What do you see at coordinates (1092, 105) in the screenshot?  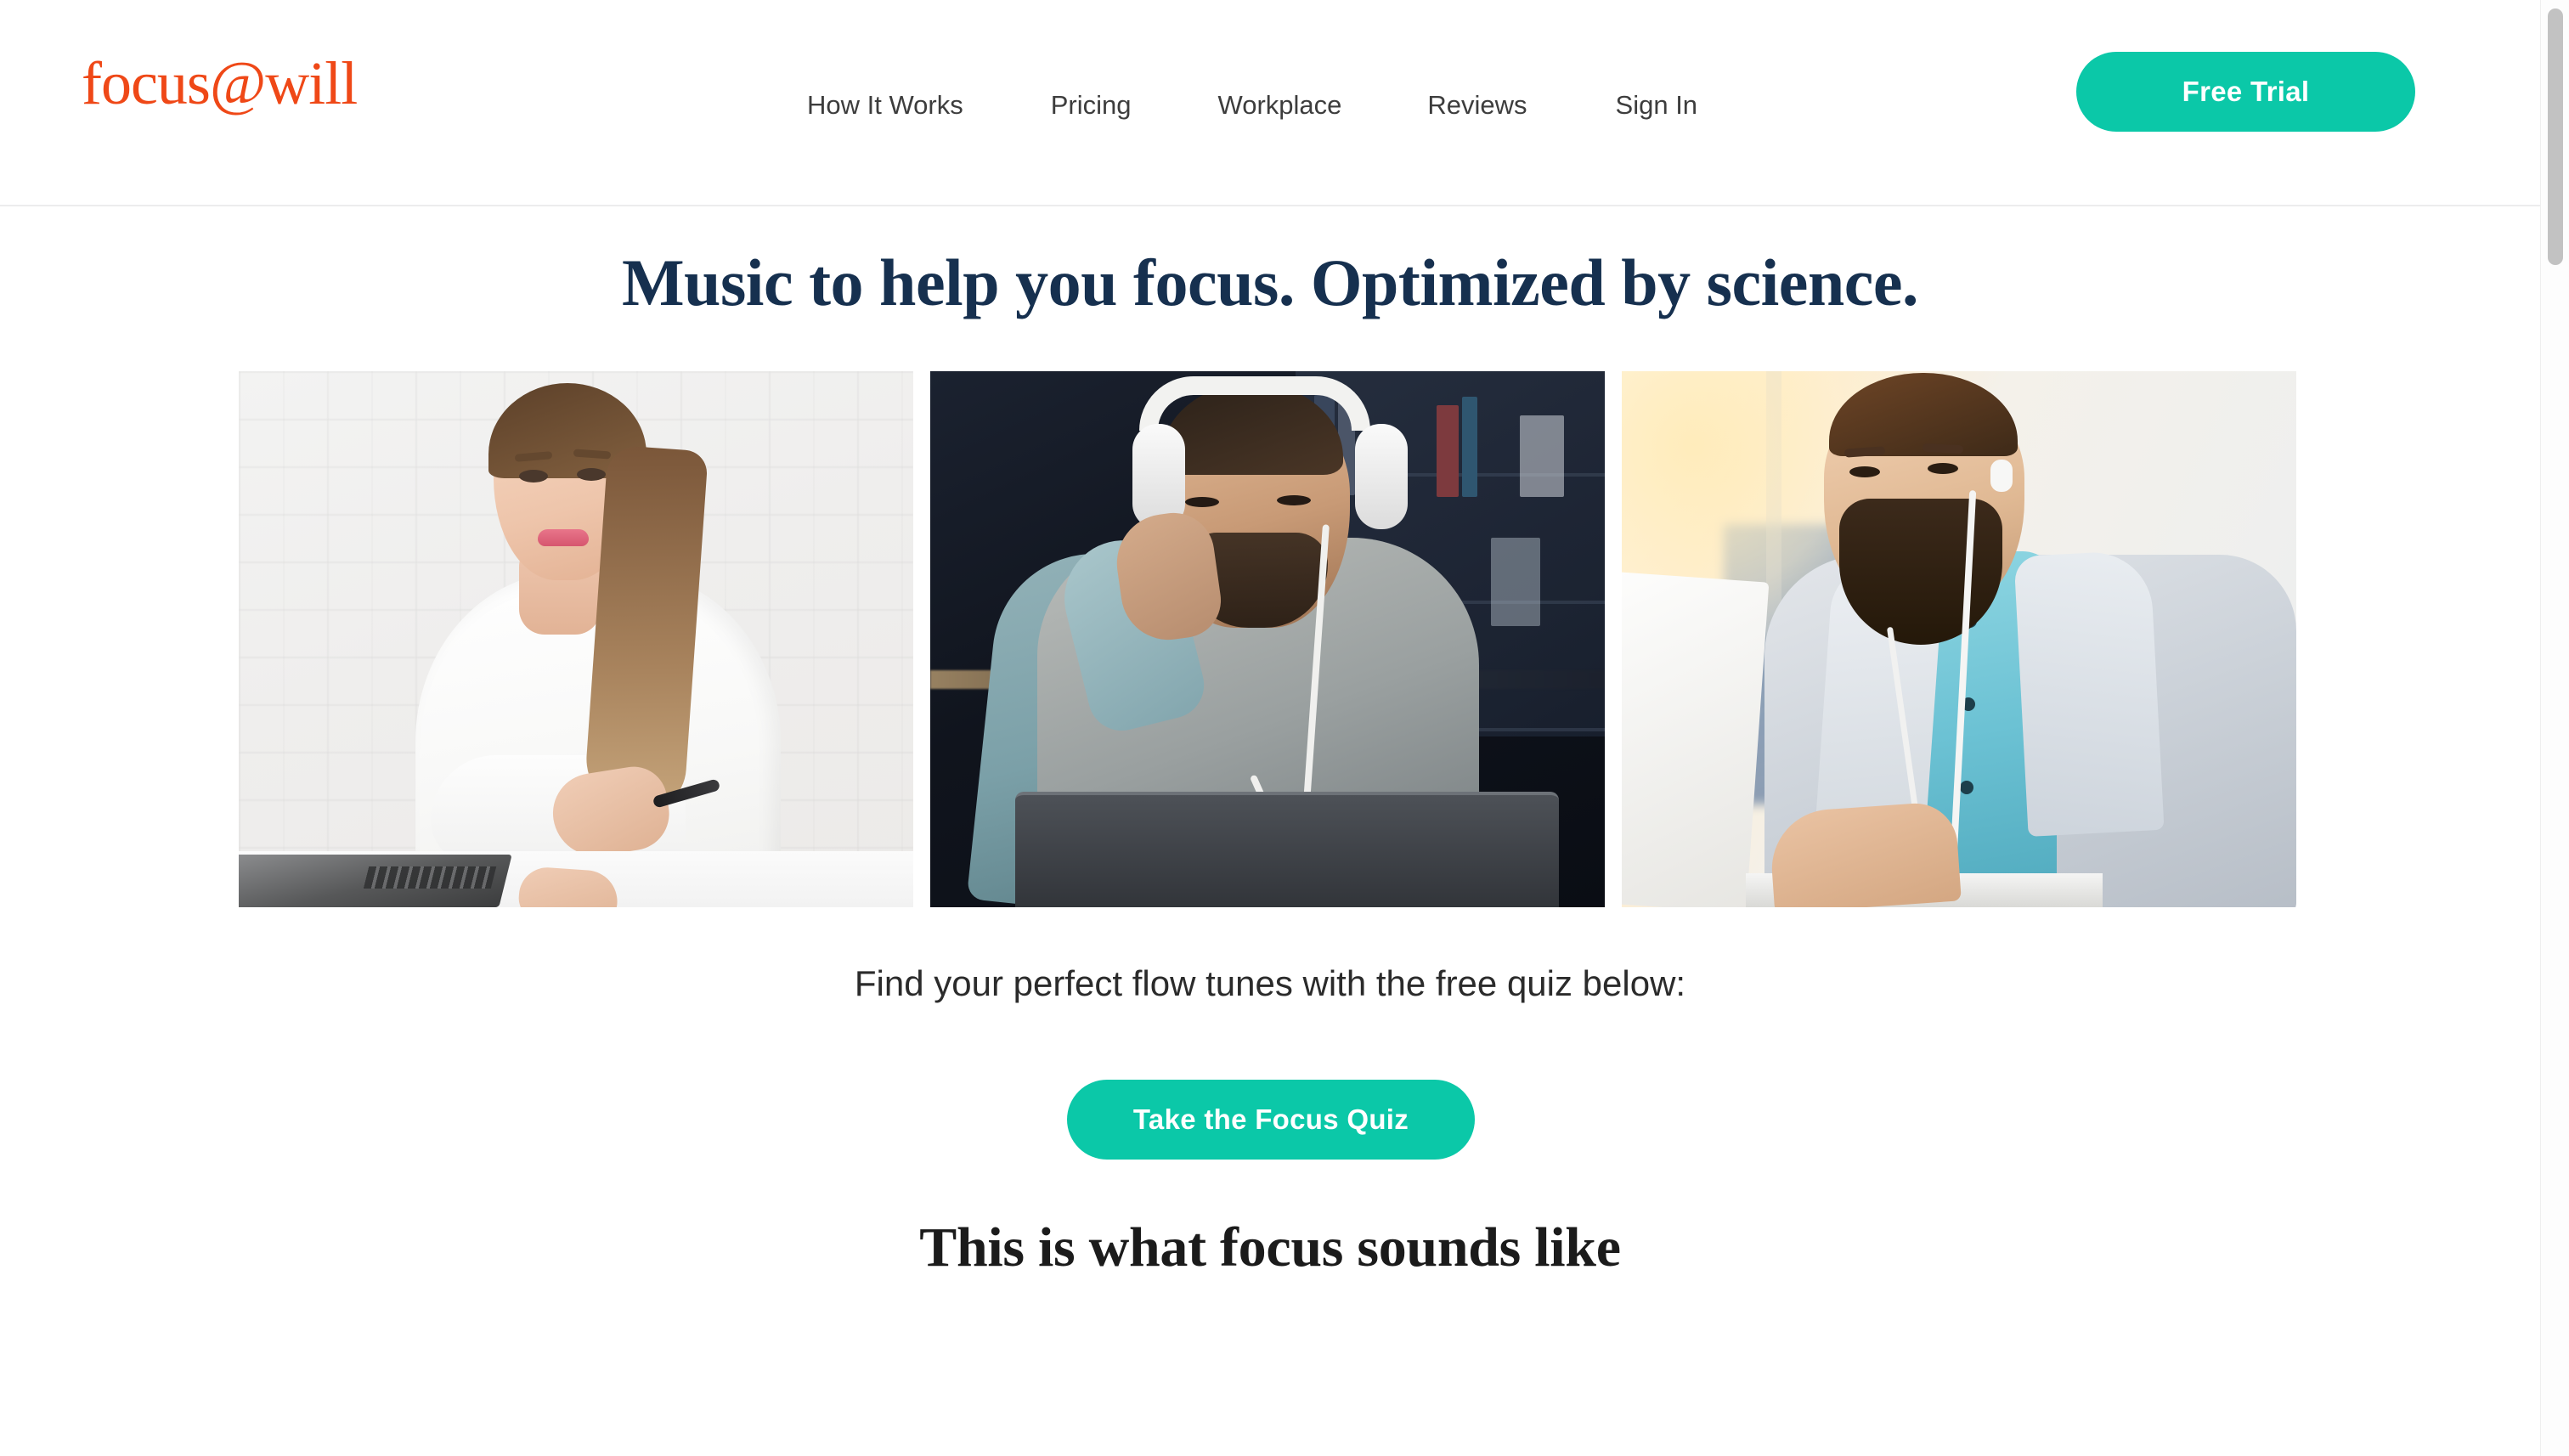 I see `nav-item-pricing: Pricing` at bounding box center [1092, 105].